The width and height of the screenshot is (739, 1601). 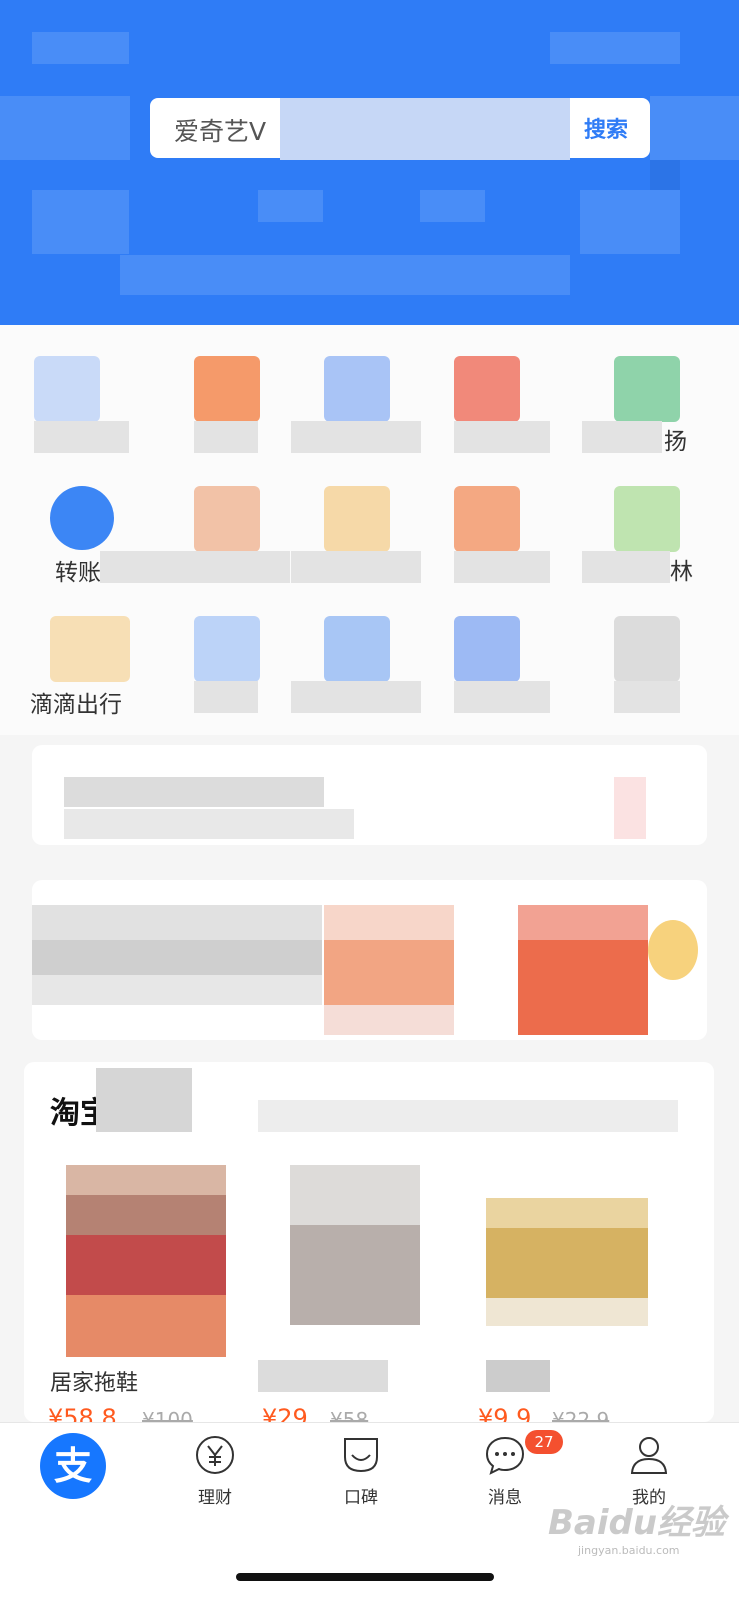 I want to click on tab-finance: 理财, so click(x=215, y=1470).